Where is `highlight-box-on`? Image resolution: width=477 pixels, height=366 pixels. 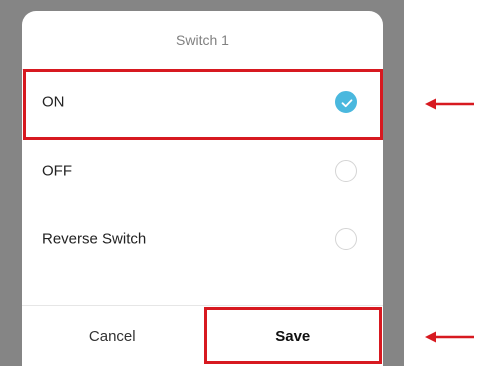
highlight-box-on is located at coordinates (203, 104).